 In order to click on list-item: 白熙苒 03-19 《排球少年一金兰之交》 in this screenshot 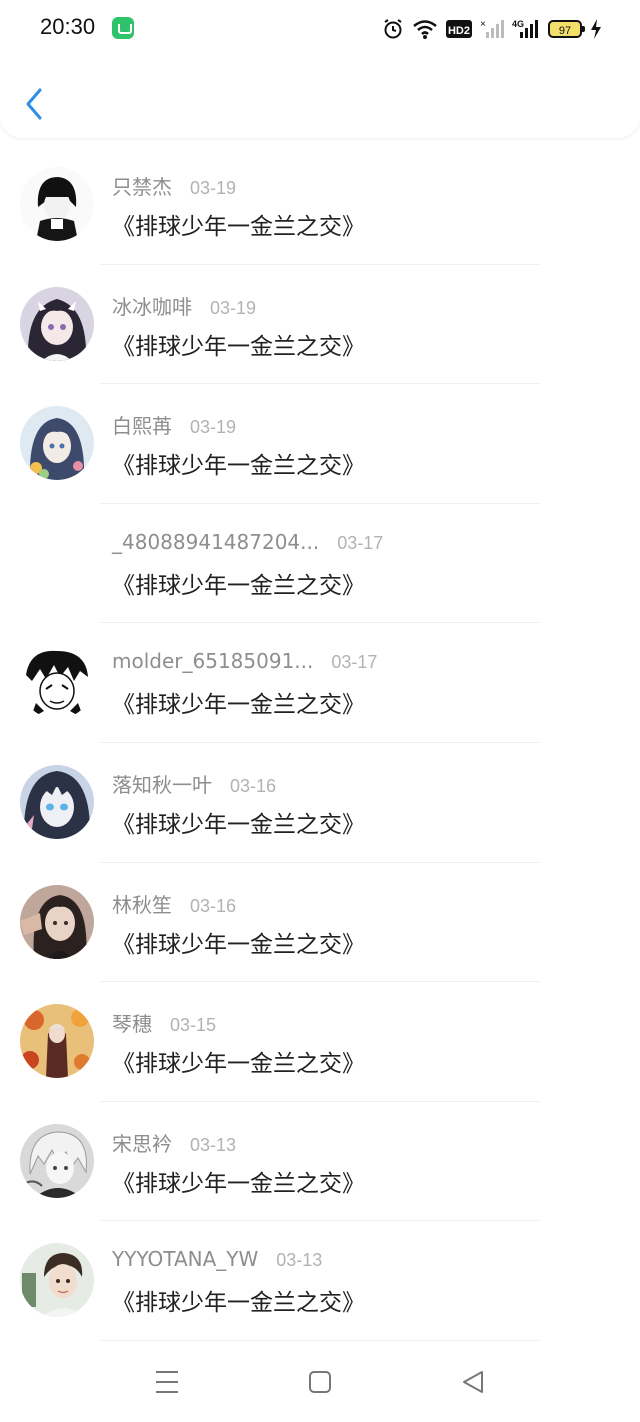, I will do `click(320, 444)`.